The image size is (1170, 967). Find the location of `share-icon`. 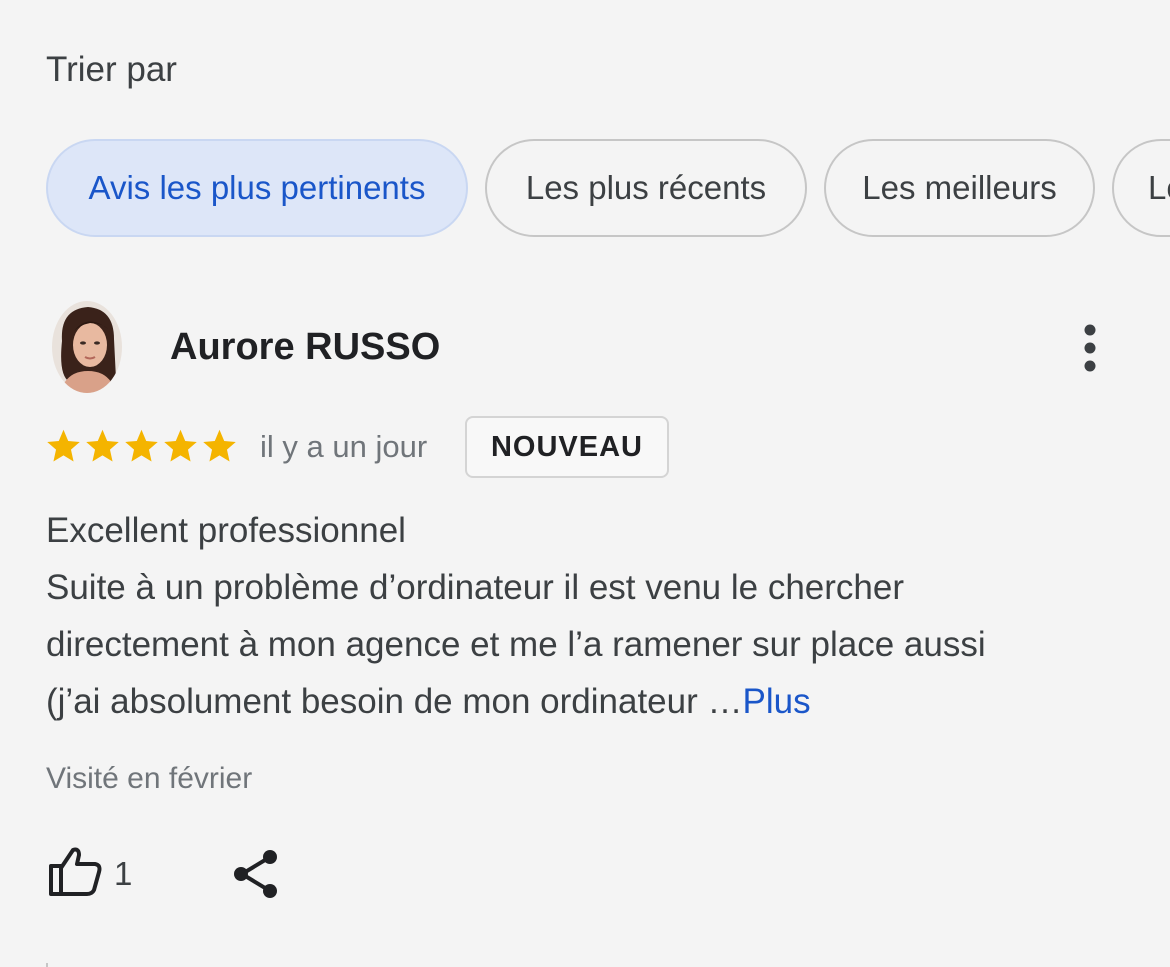

share-icon is located at coordinates (256, 874).